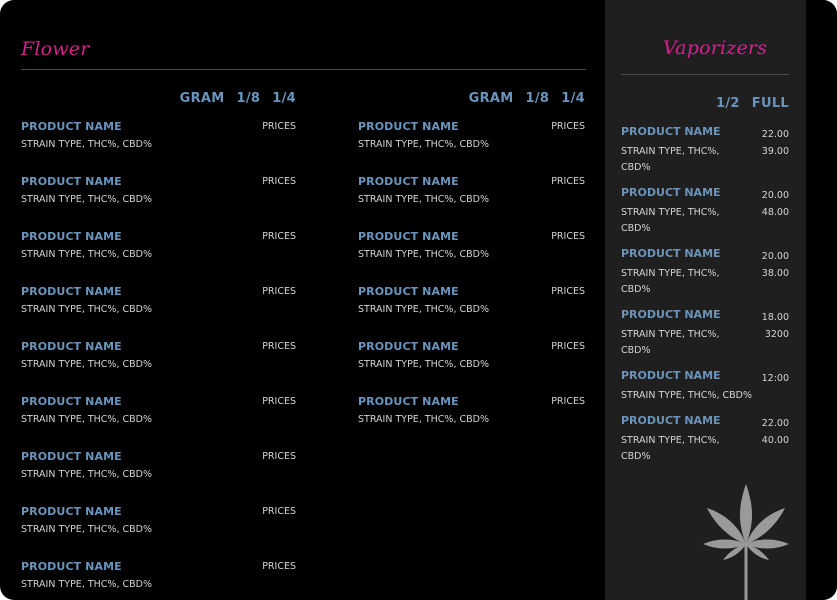 The height and width of the screenshot is (600, 837). I want to click on flower-title: Flower, so click(55, 49).